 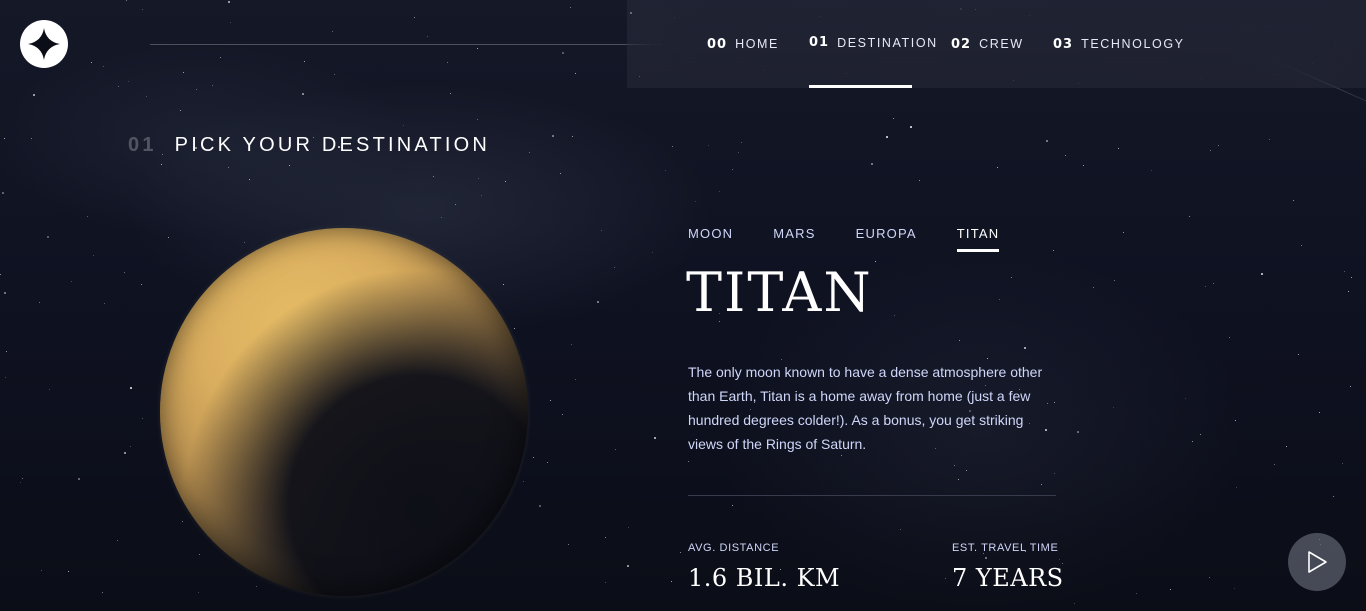 I want to click on nav-item-technology: 03 TECHNOLOGY, so click(x=1119, y=44).